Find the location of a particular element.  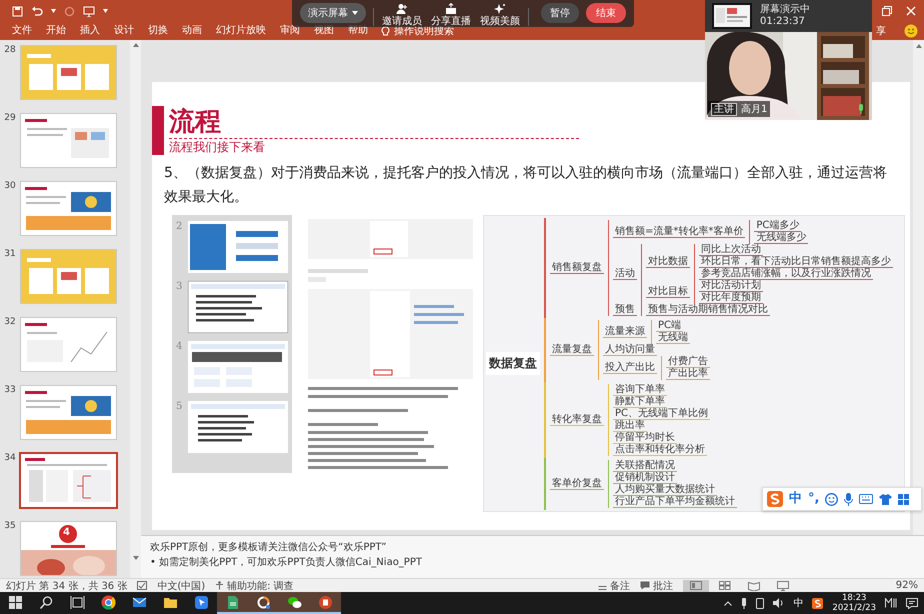

mind-map-node: 对比数据 is located at coordinates (668, 262).